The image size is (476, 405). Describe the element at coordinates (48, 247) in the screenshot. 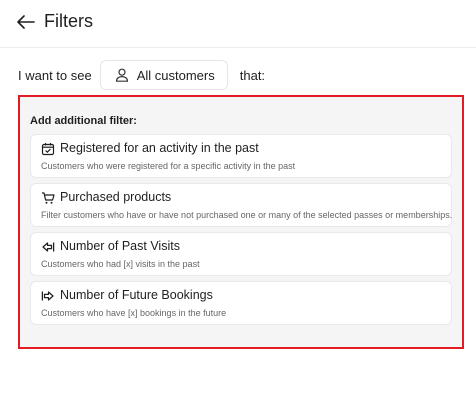

I see `past-visits-icon` at that location.